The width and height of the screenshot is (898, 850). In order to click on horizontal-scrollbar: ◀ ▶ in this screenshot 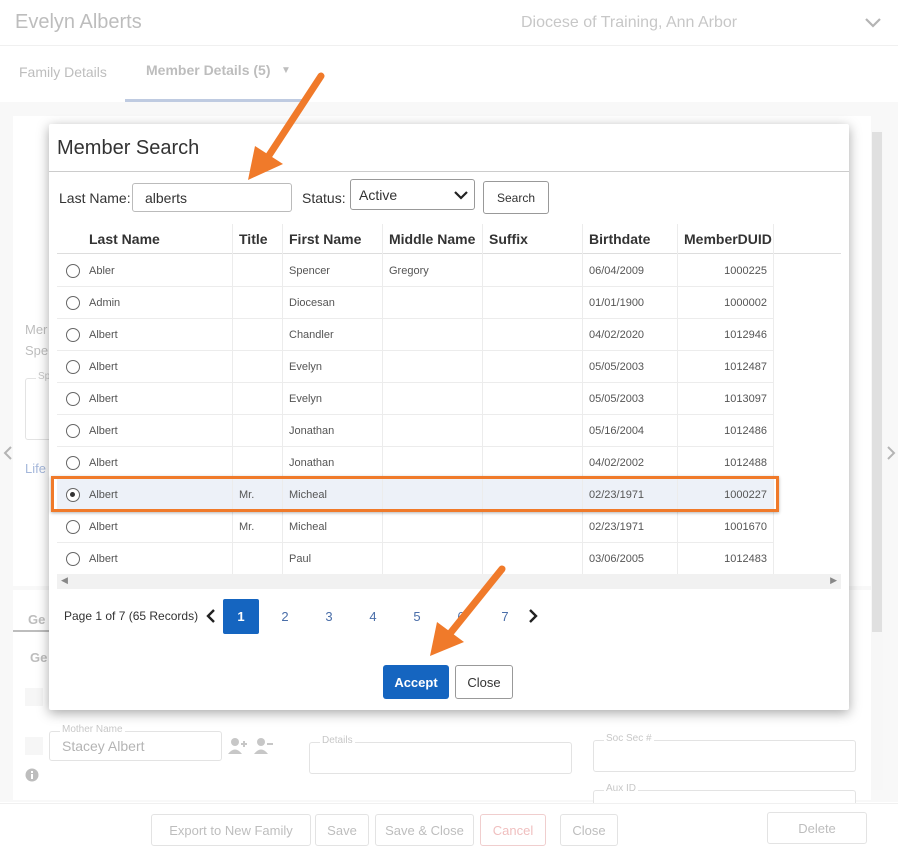, I will do `click(449, 581)`.